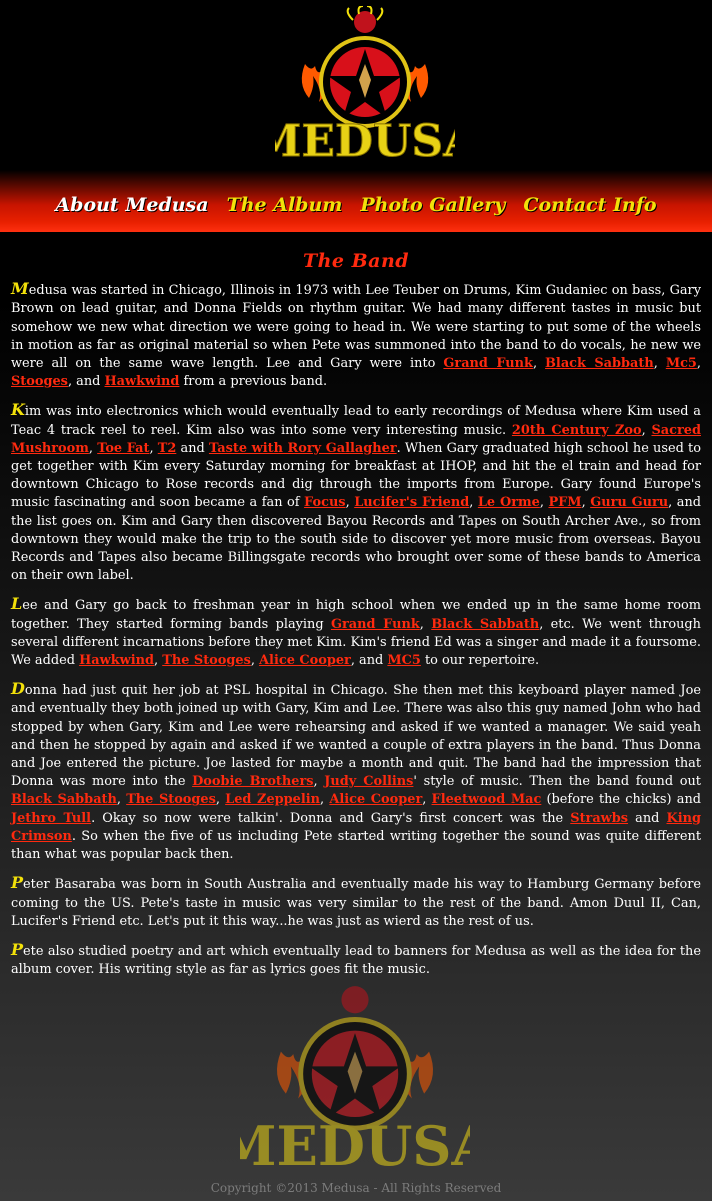 The height and width of the screenshot is (1201, 712). What do you see at coordinates (356, 261) in the screenshot?
I see `page-title: The Band` at bounding box center [356, 261].